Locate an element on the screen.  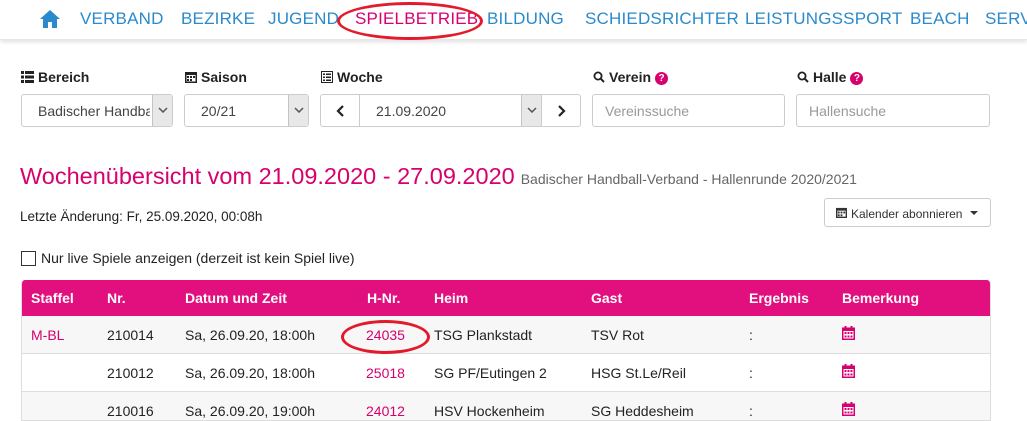
saison-label: Saison is located at coordinates (216, 77).